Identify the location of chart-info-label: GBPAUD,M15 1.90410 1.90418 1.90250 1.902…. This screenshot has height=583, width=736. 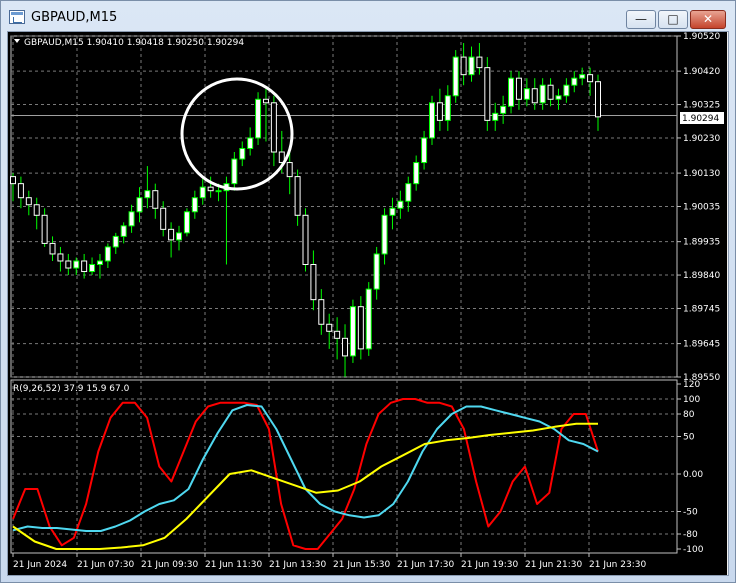
(134, 43).